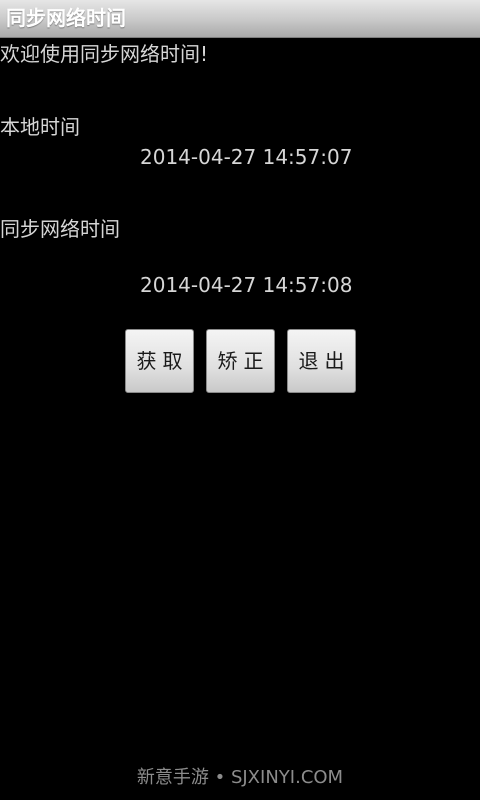 The height and width of the screenshot is (800, 480). I want to click on watermark: 新意手游 • SJXINYI.COM, so click(240, 777).